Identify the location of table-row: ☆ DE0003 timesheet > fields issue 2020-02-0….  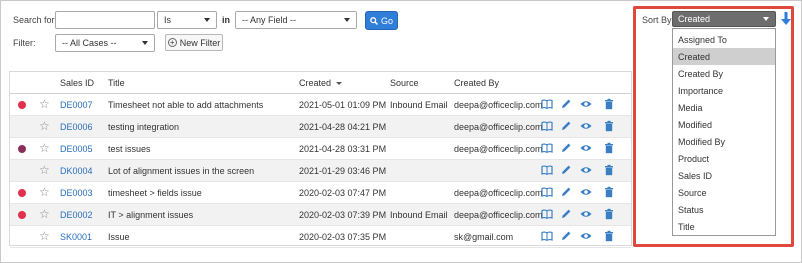
(320, 193).